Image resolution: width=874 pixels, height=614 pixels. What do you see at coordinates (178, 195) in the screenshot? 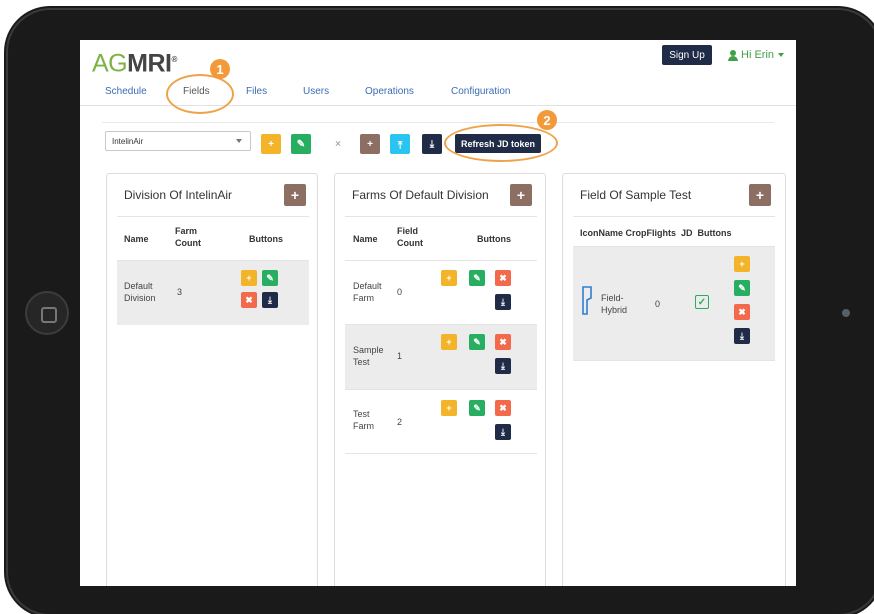
I see `divisions-panel-title: Division Of IntelinAir` at bounding box center [178, 195].